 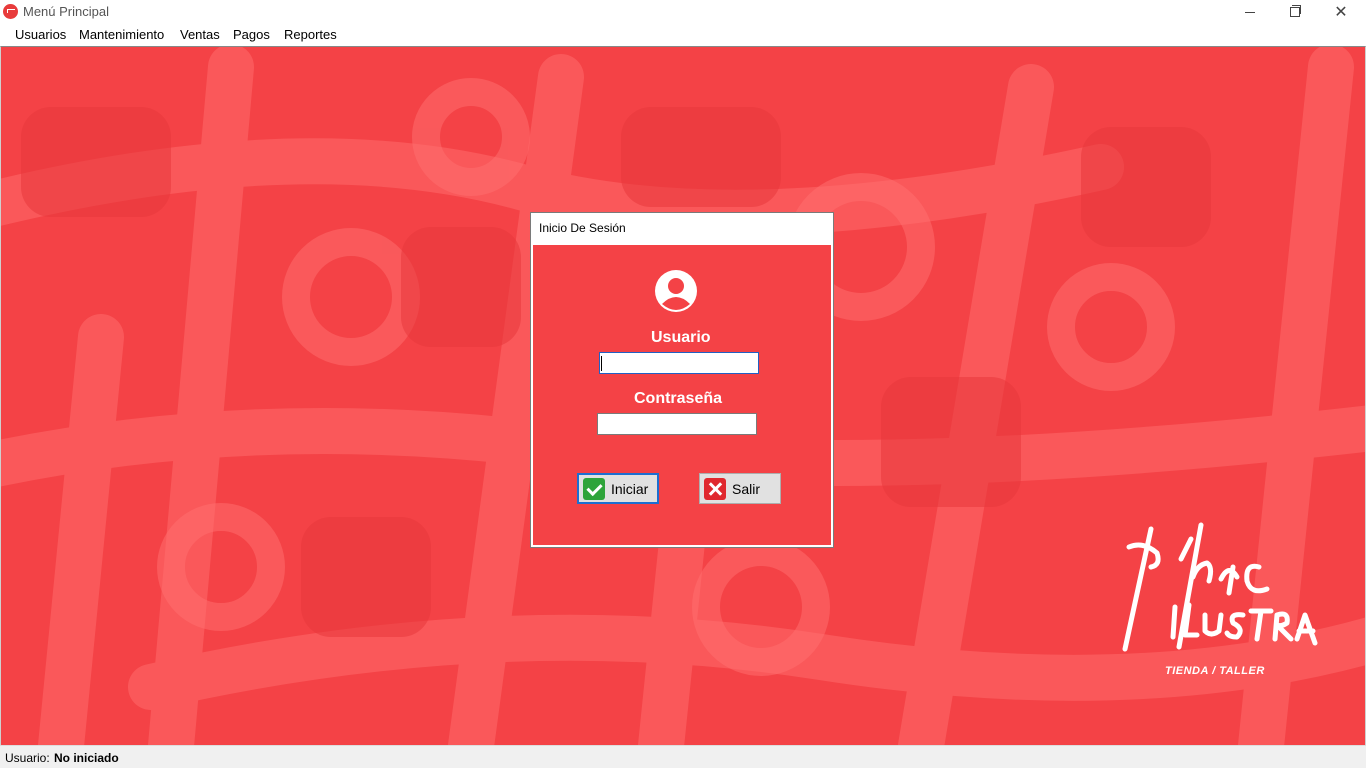 I want to click on minimize-icon, so click(x=1250, y=12).